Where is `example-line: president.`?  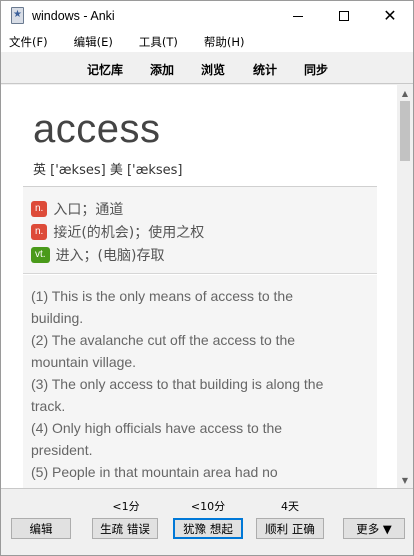
example-line: president. is located at coordinates (62, 450).